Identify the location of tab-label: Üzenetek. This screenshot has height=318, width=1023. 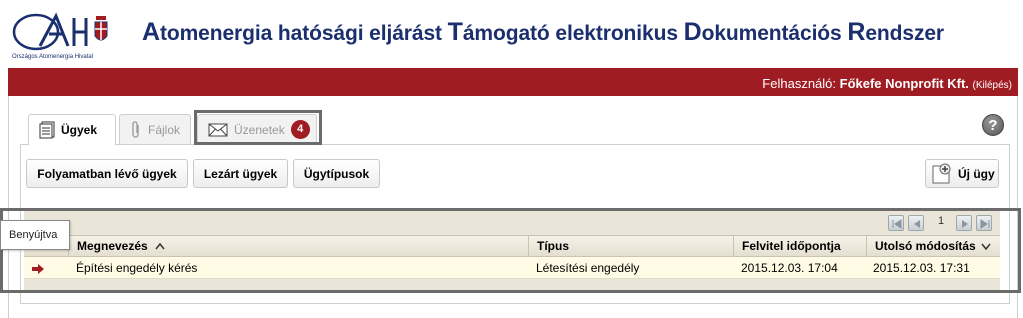
(259, 129).